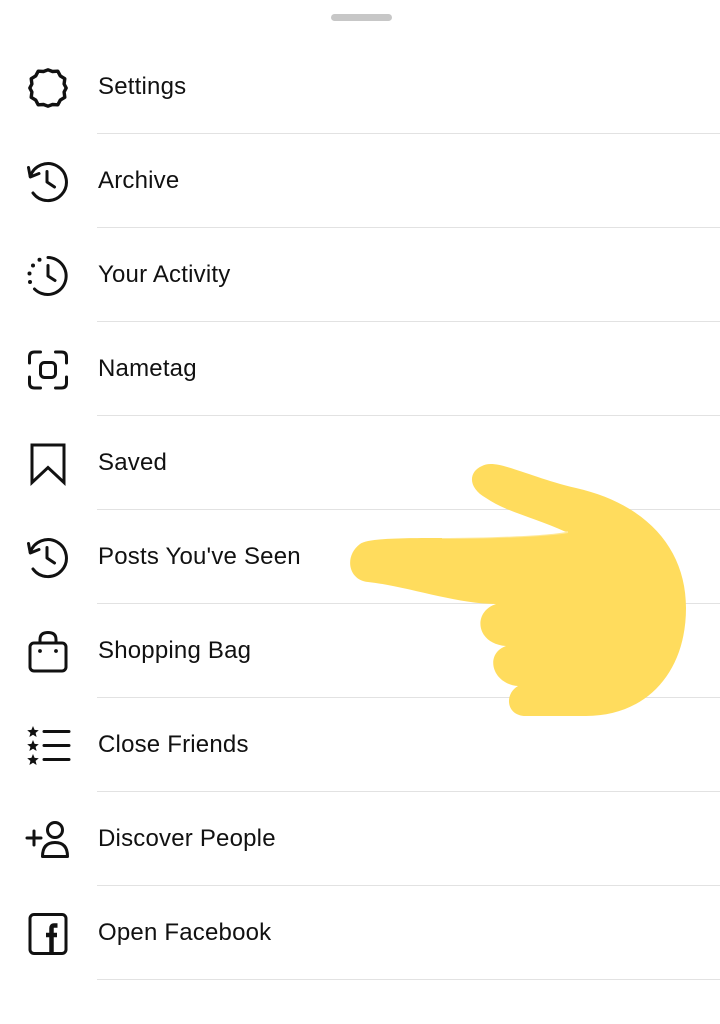 This screenshot has height=1024, width=720. What do you see at coordinates (185, 932) in the screenshot?
I see `menu-item-label: Open Facebook` at bounding box center [185, 932].